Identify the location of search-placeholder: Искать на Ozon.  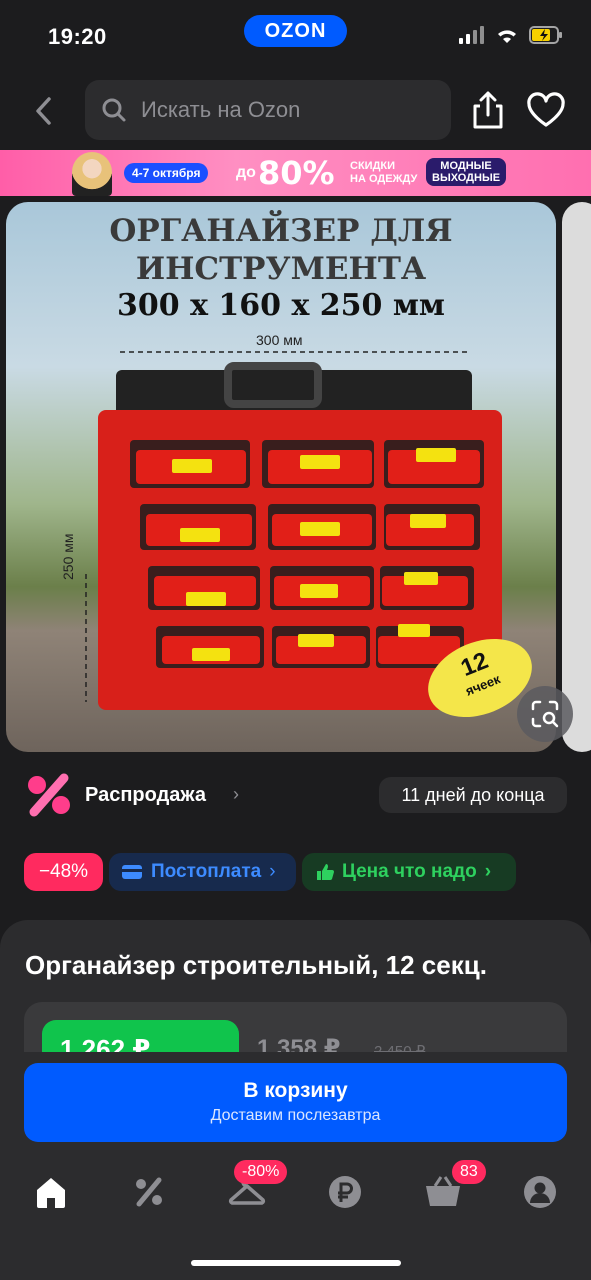
(221, 109).